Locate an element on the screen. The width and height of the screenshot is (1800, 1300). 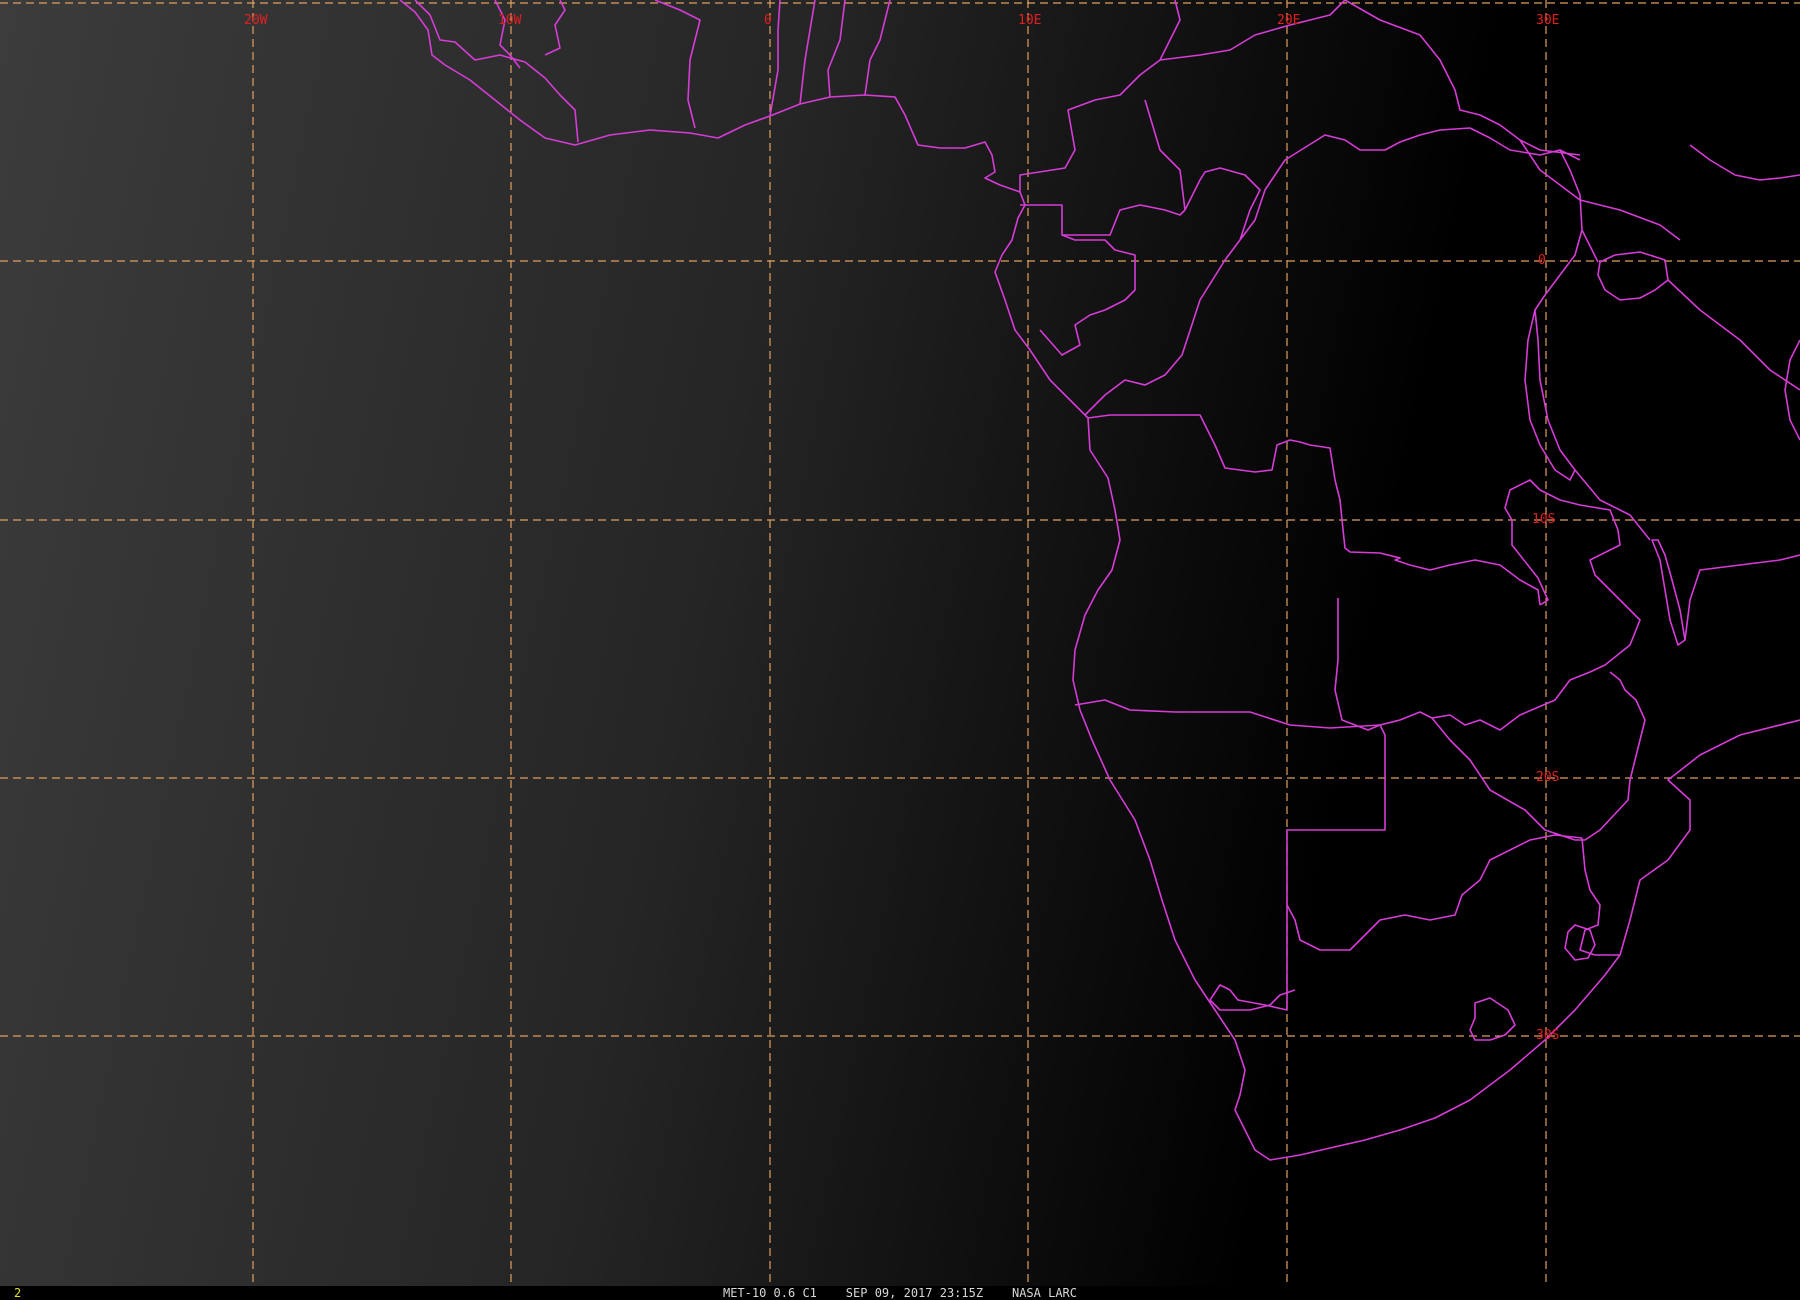
lat-label-0: 0 is located at coordinates (1542, 260).